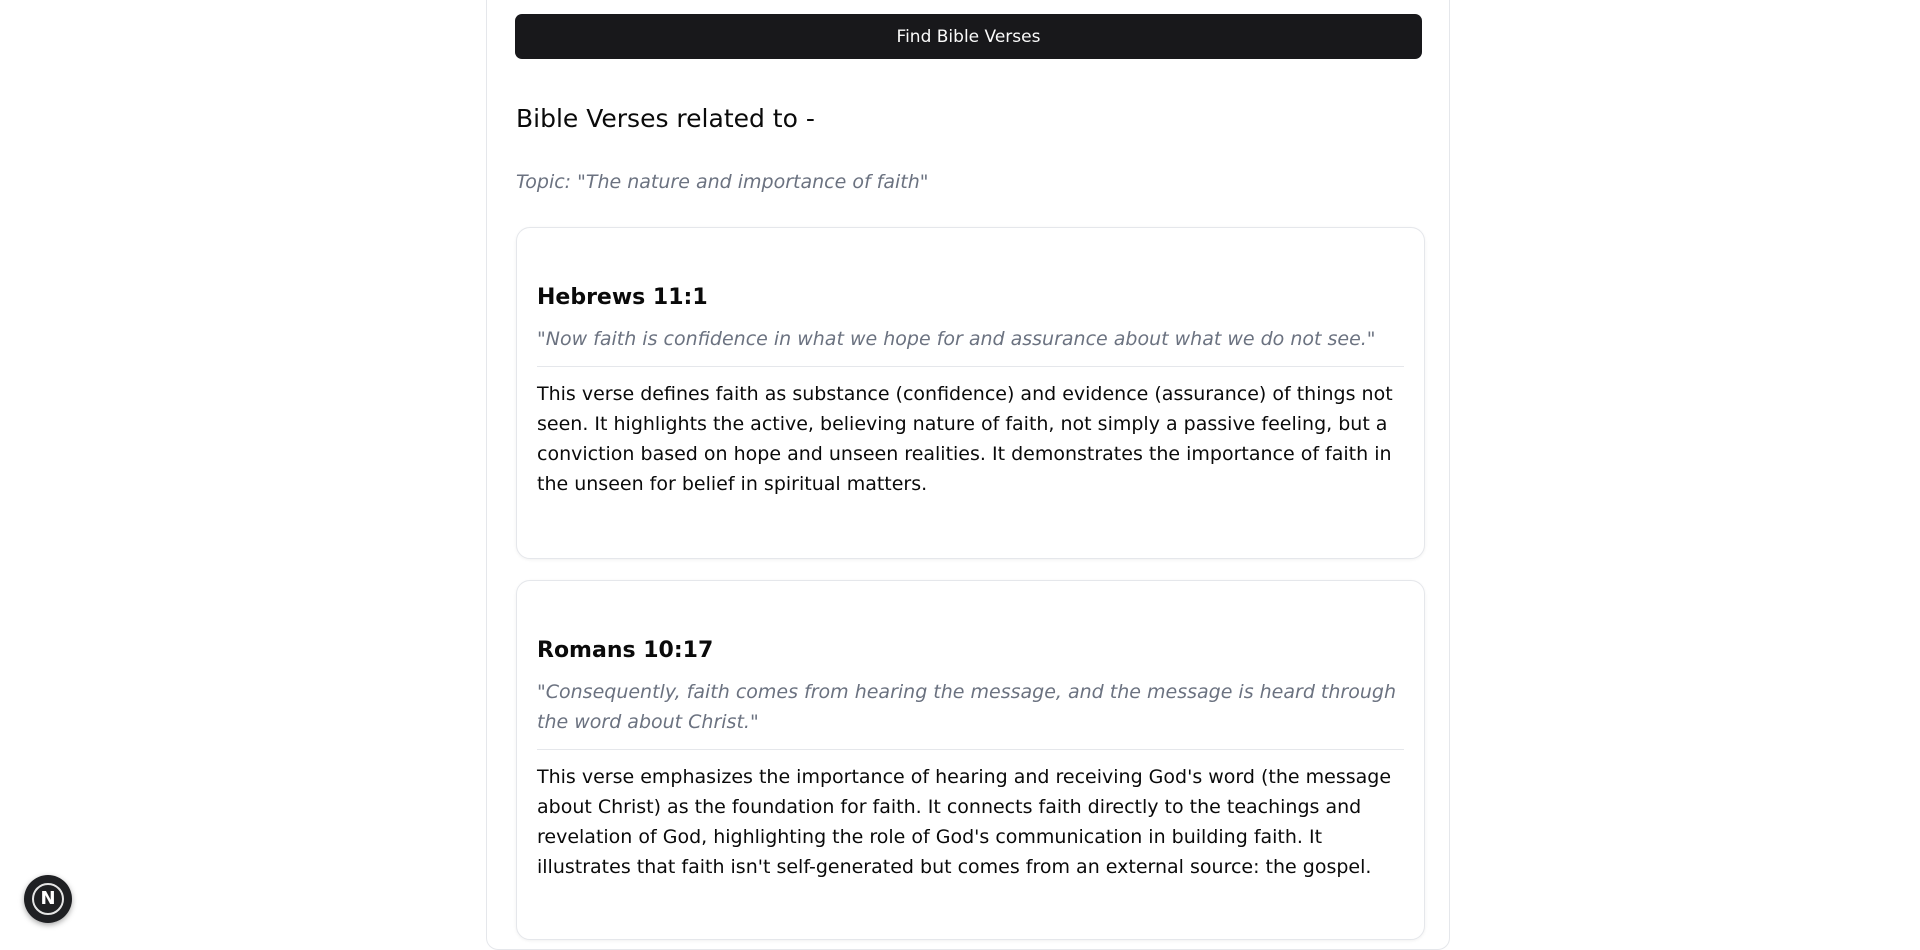  I want to click on nextjs-dev-tools-button: N, so click(48, 899).